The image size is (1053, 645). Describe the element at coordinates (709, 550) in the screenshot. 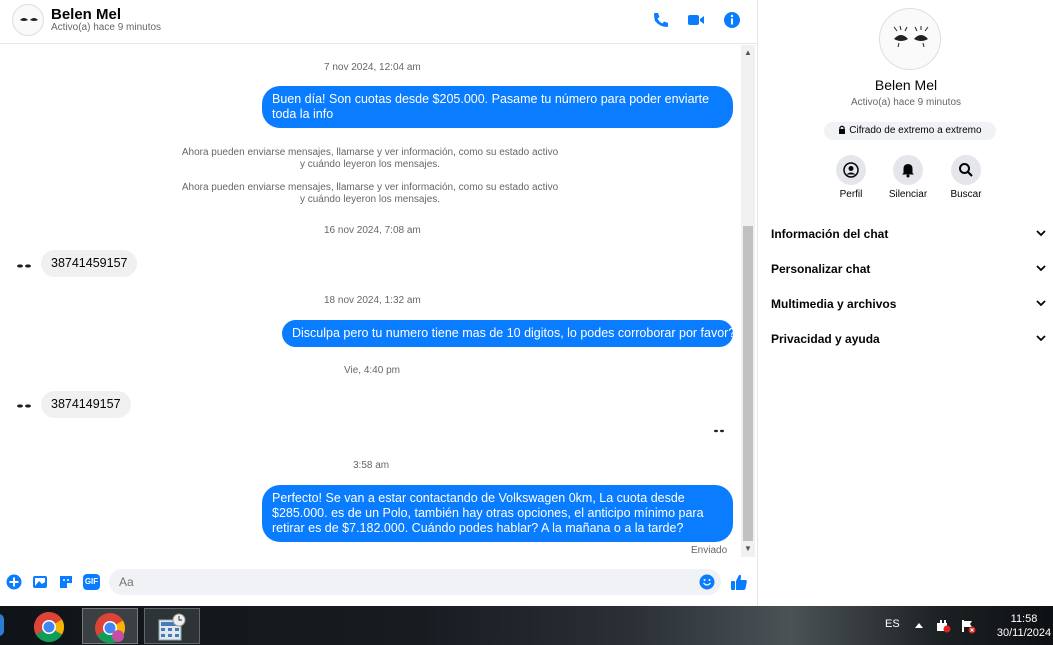

I see `sent-status: Enviado` at that location.